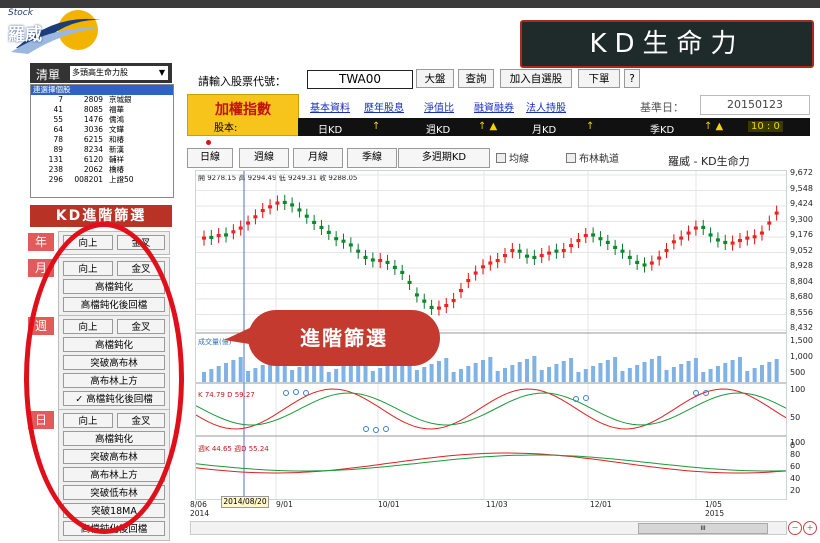 The width and height of the screenshot is (820, 543). I want to click on axis-tick-label: 40, so click(795, 478).